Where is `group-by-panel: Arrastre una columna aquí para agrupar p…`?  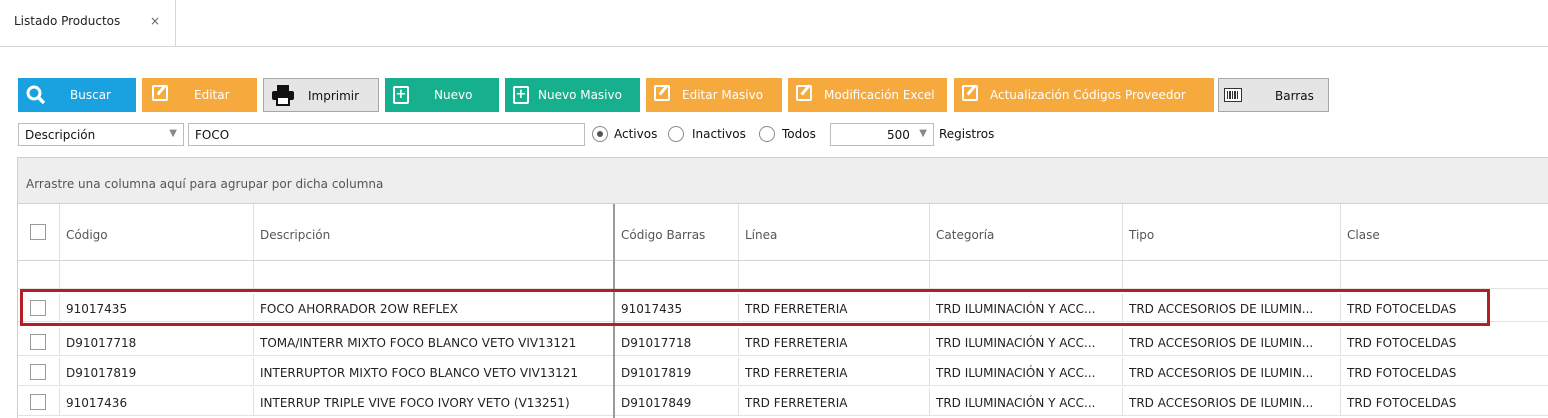 group-by-panel: Arrastre una columna aquí para agrupar p… is located at coordinates (783, 181).